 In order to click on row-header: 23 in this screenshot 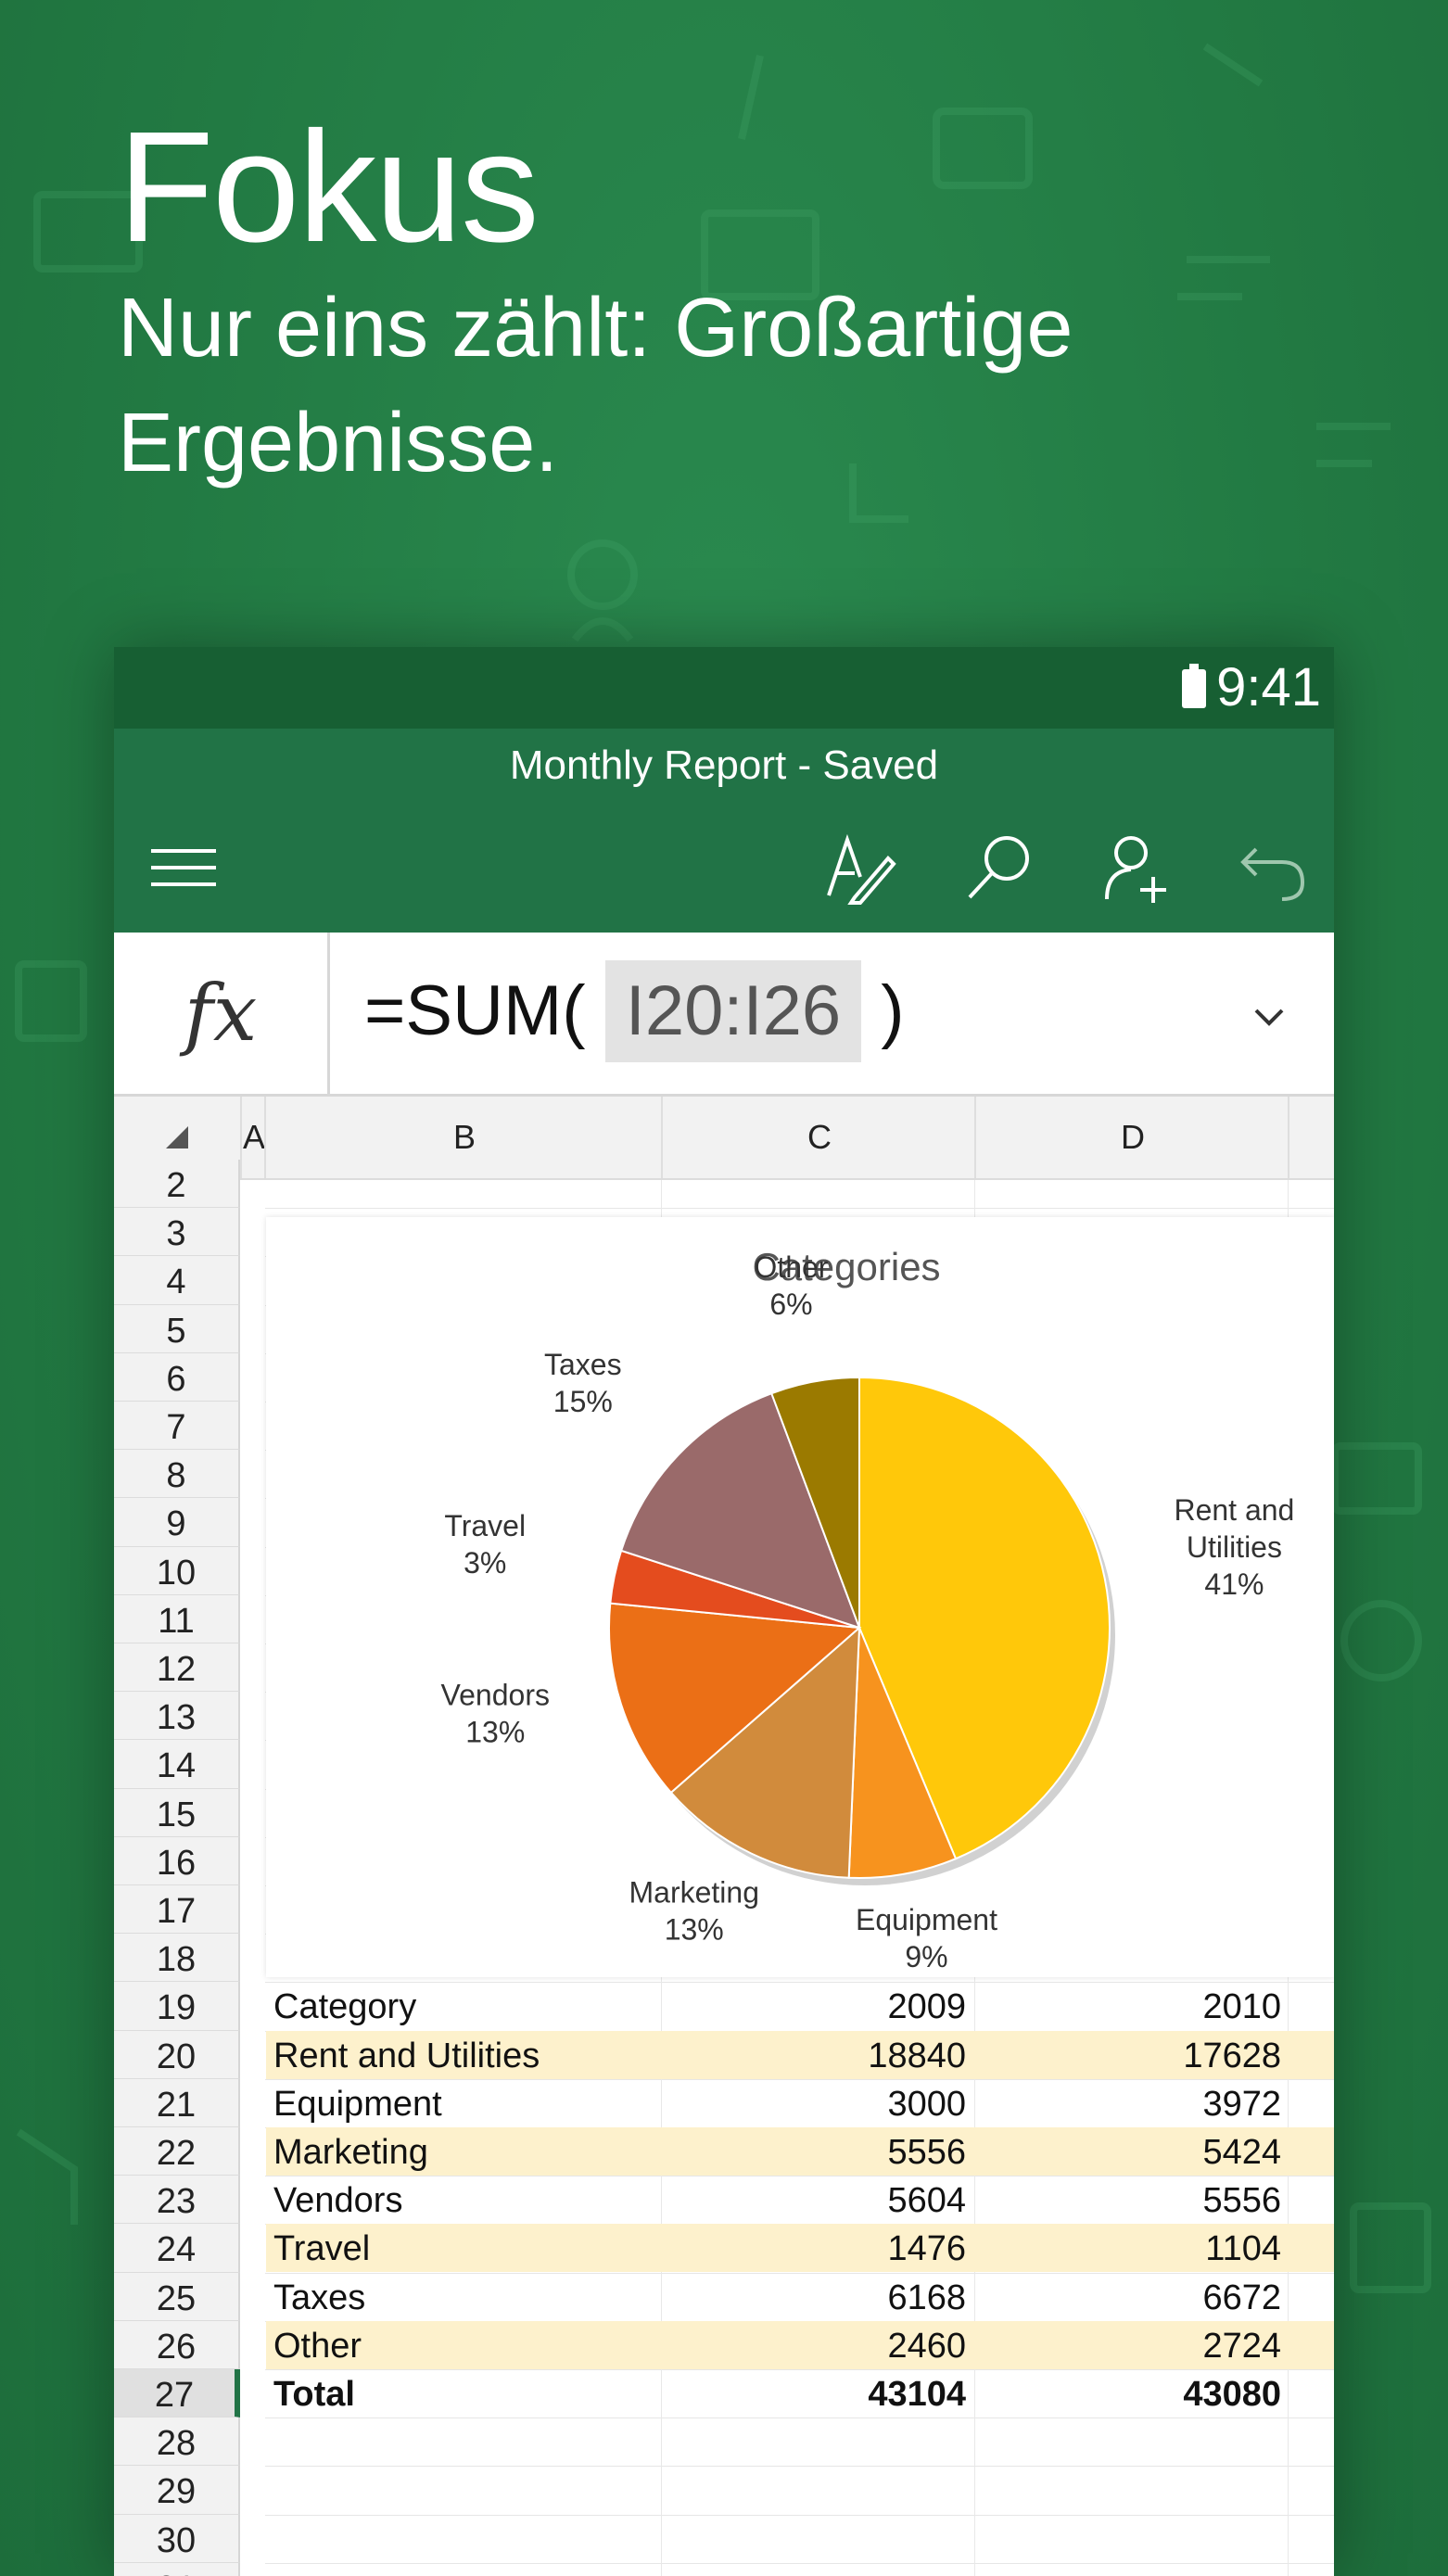, I will do `click(177, 2201)`.